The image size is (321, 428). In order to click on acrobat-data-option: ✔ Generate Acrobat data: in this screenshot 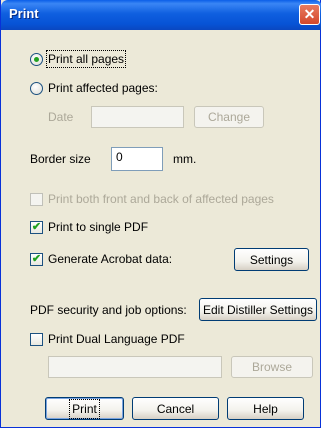, I will do `click(101, 259)`.